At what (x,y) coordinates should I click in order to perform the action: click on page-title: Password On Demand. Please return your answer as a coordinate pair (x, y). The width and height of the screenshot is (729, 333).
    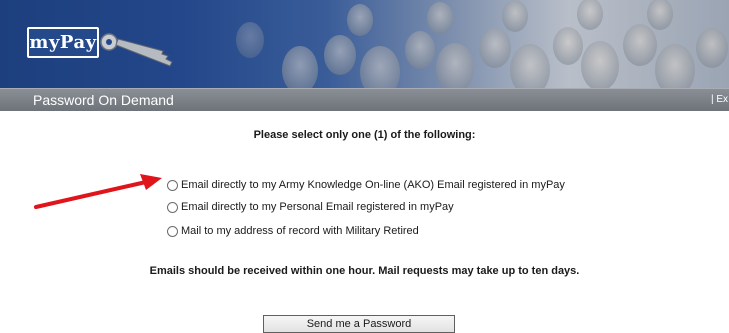
    Looking at the image, I should click on (103, 100).